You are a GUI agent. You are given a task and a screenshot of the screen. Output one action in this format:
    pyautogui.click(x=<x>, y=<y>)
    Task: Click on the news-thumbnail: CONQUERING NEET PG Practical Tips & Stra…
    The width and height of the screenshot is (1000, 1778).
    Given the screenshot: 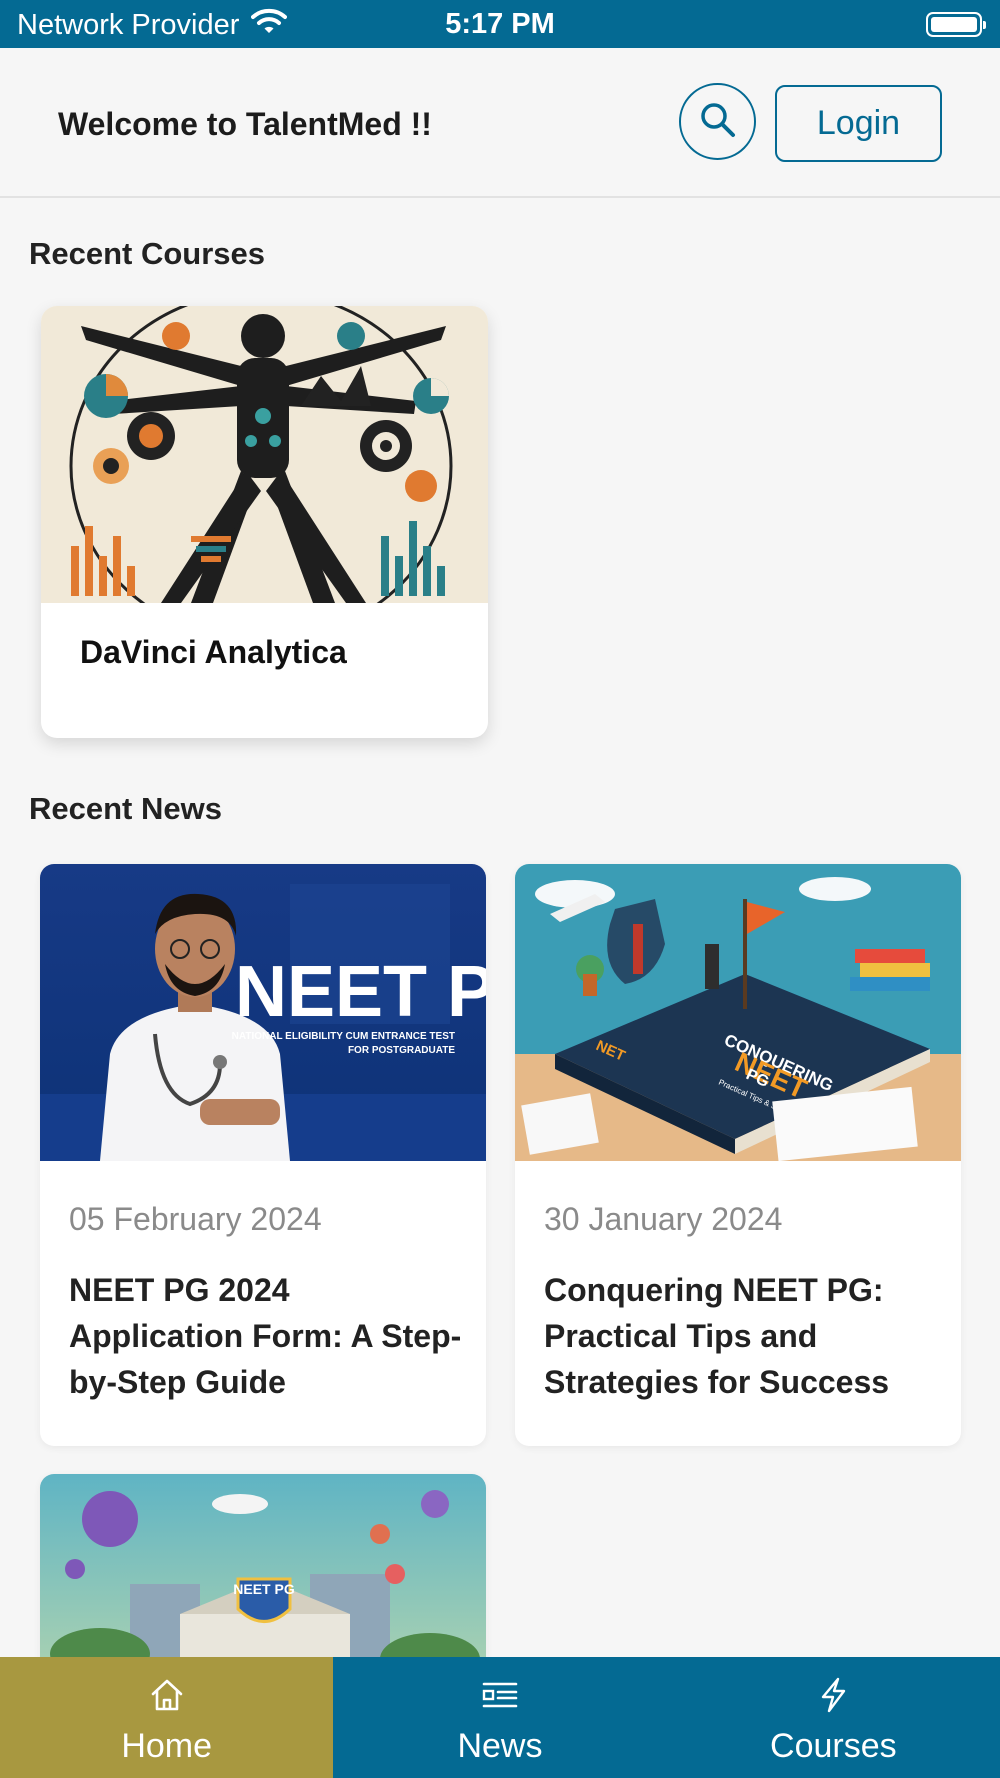 What is the action you would take?
    pyautogui.click(x=738, y=1012)
    